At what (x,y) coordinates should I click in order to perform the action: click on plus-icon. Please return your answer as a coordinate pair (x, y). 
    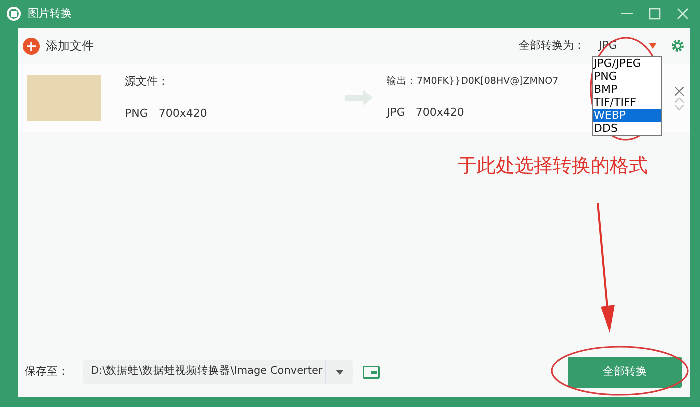
    Looking at the image, I should click on (31, 46).